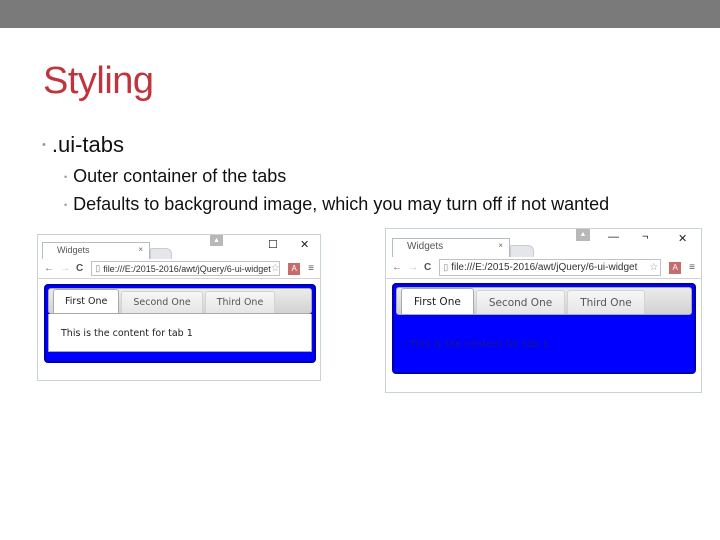 The width and height of the screenshot is (720, 540). I want to click on tab-panel: This is the content for tab 1, so click(180, 333).